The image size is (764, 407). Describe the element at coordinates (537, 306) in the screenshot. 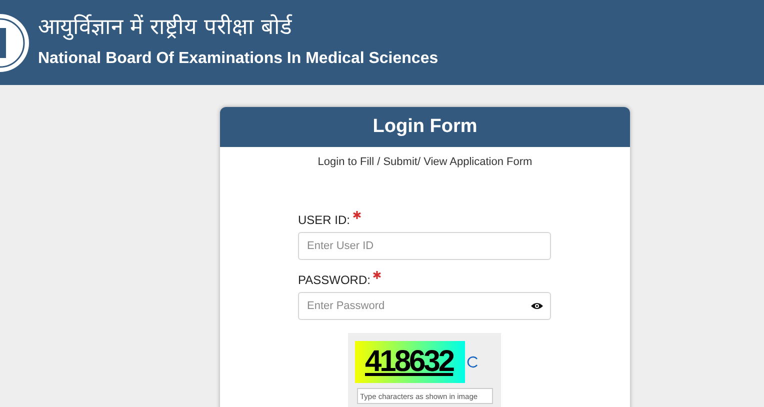

I see `eye-icon` at that location.